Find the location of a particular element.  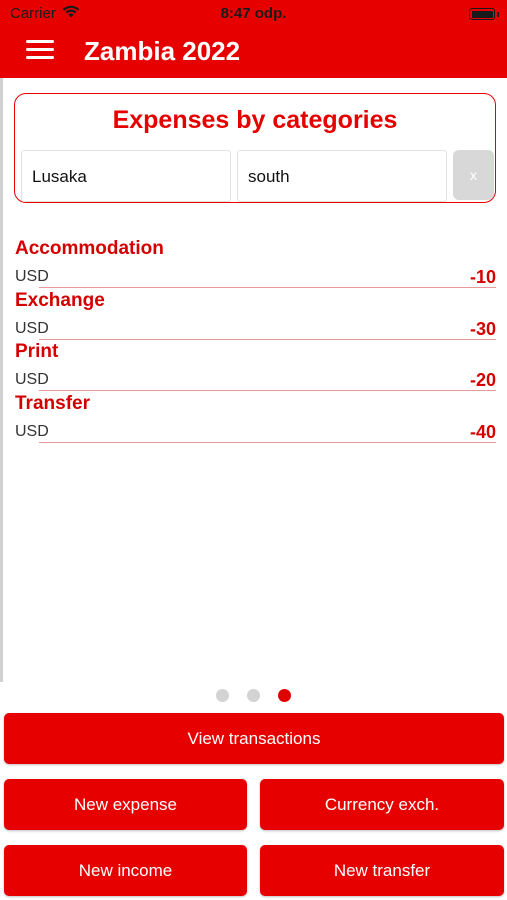

category-name: Transfer is located at coordinates (52, 403).